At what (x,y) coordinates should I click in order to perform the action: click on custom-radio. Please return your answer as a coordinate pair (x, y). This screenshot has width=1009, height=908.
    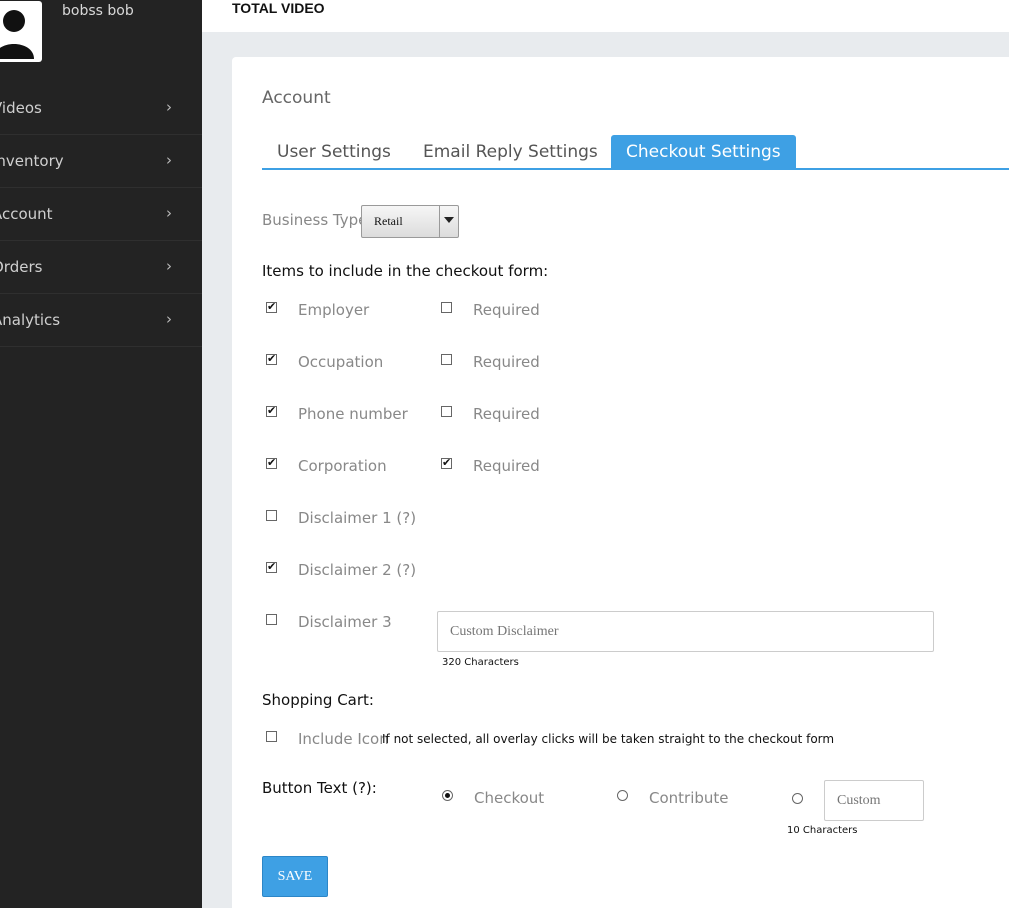
    Looking at the image, I should click on (797, 798).